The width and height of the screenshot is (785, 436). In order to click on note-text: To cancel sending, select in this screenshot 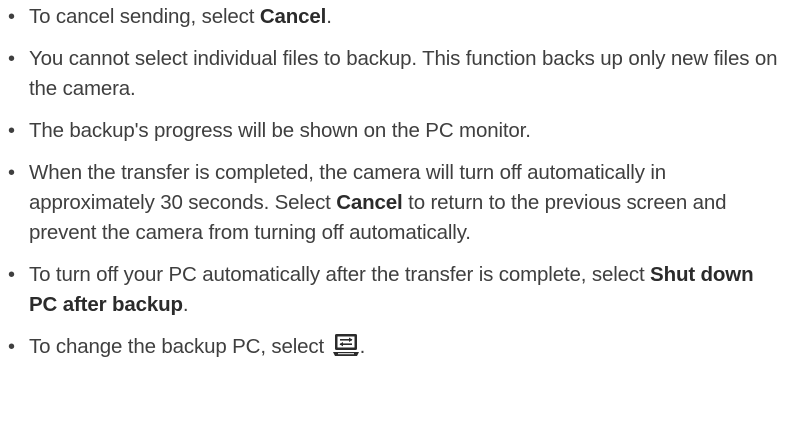, I will do `click(144, 16)`.